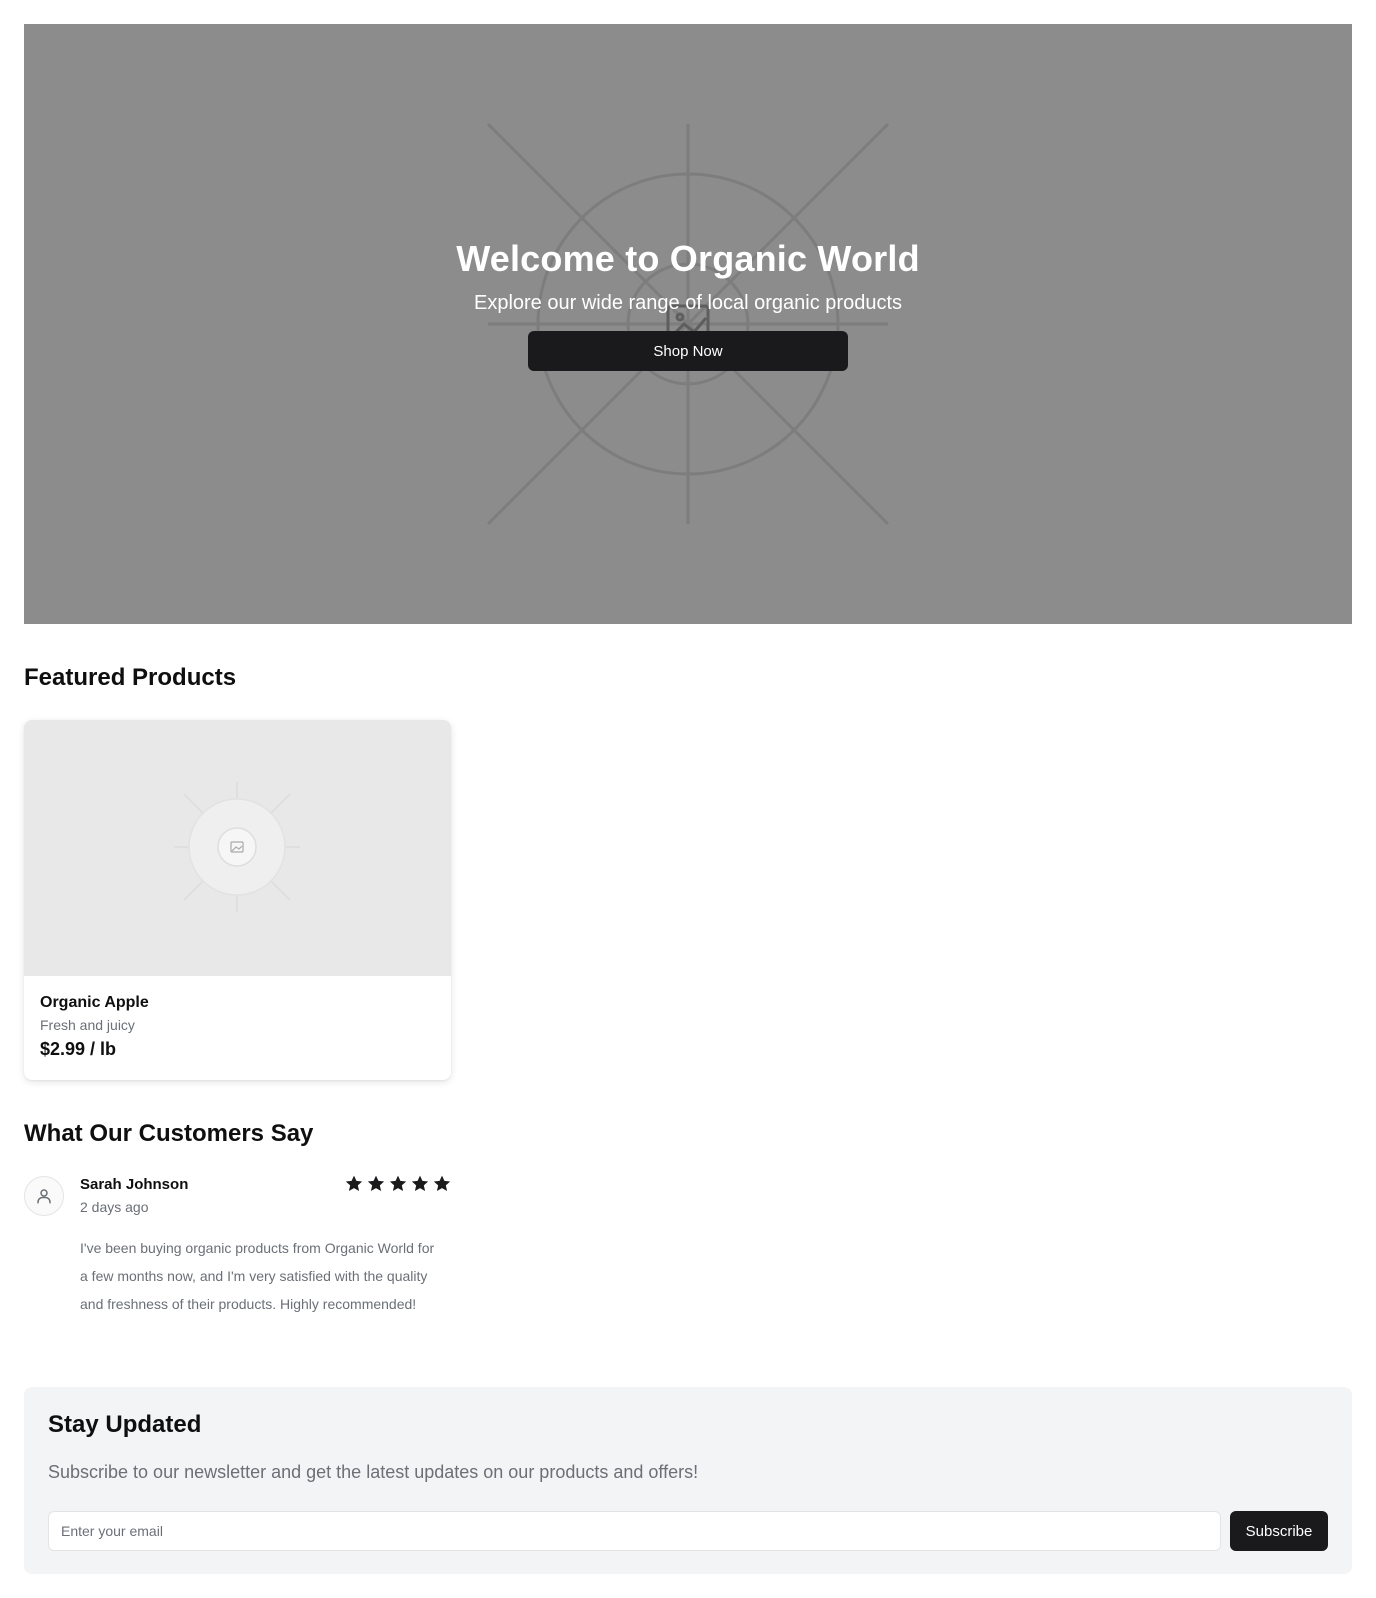 The height and width of the screenshot is (1598, 1376). I want to click on product-image, so click(237, 848).